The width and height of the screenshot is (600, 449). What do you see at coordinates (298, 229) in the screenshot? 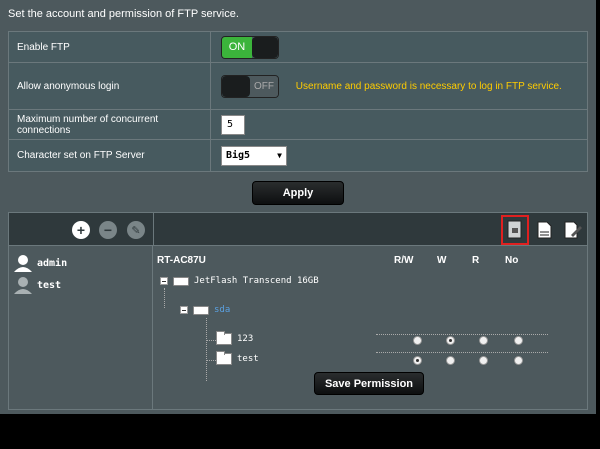
I see `account-toolbar: + − ✎` at bounding box center [298, 229].